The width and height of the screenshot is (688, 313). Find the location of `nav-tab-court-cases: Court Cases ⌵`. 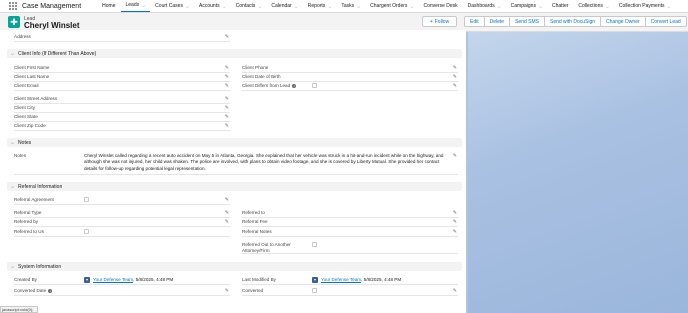

nav-tab-court-cases: Court Cases ⌵ is located at coordinates (172, 6).